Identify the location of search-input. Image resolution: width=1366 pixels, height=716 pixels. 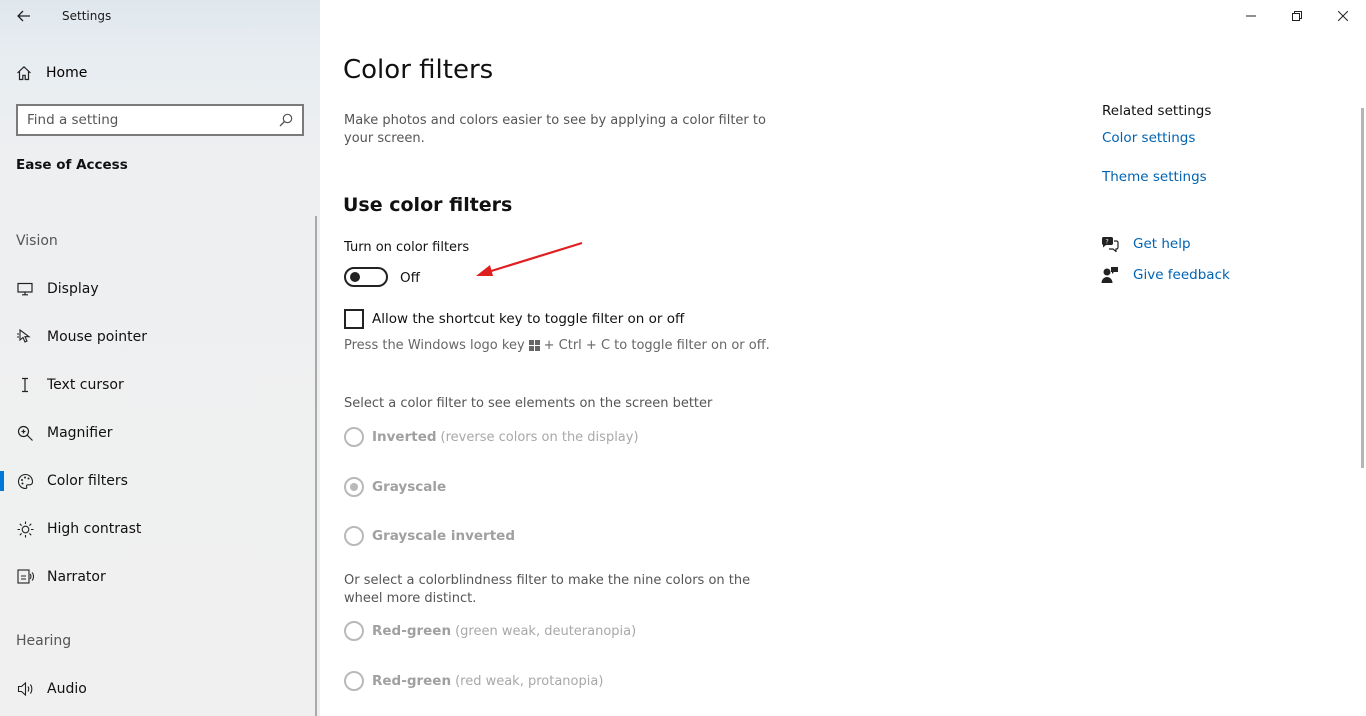
(147, 120).